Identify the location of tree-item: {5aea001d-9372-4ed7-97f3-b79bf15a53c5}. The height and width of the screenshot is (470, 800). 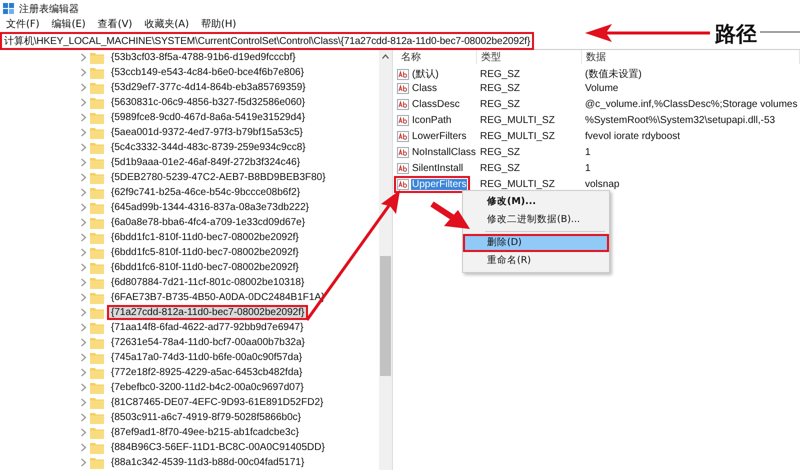
(207, 132).